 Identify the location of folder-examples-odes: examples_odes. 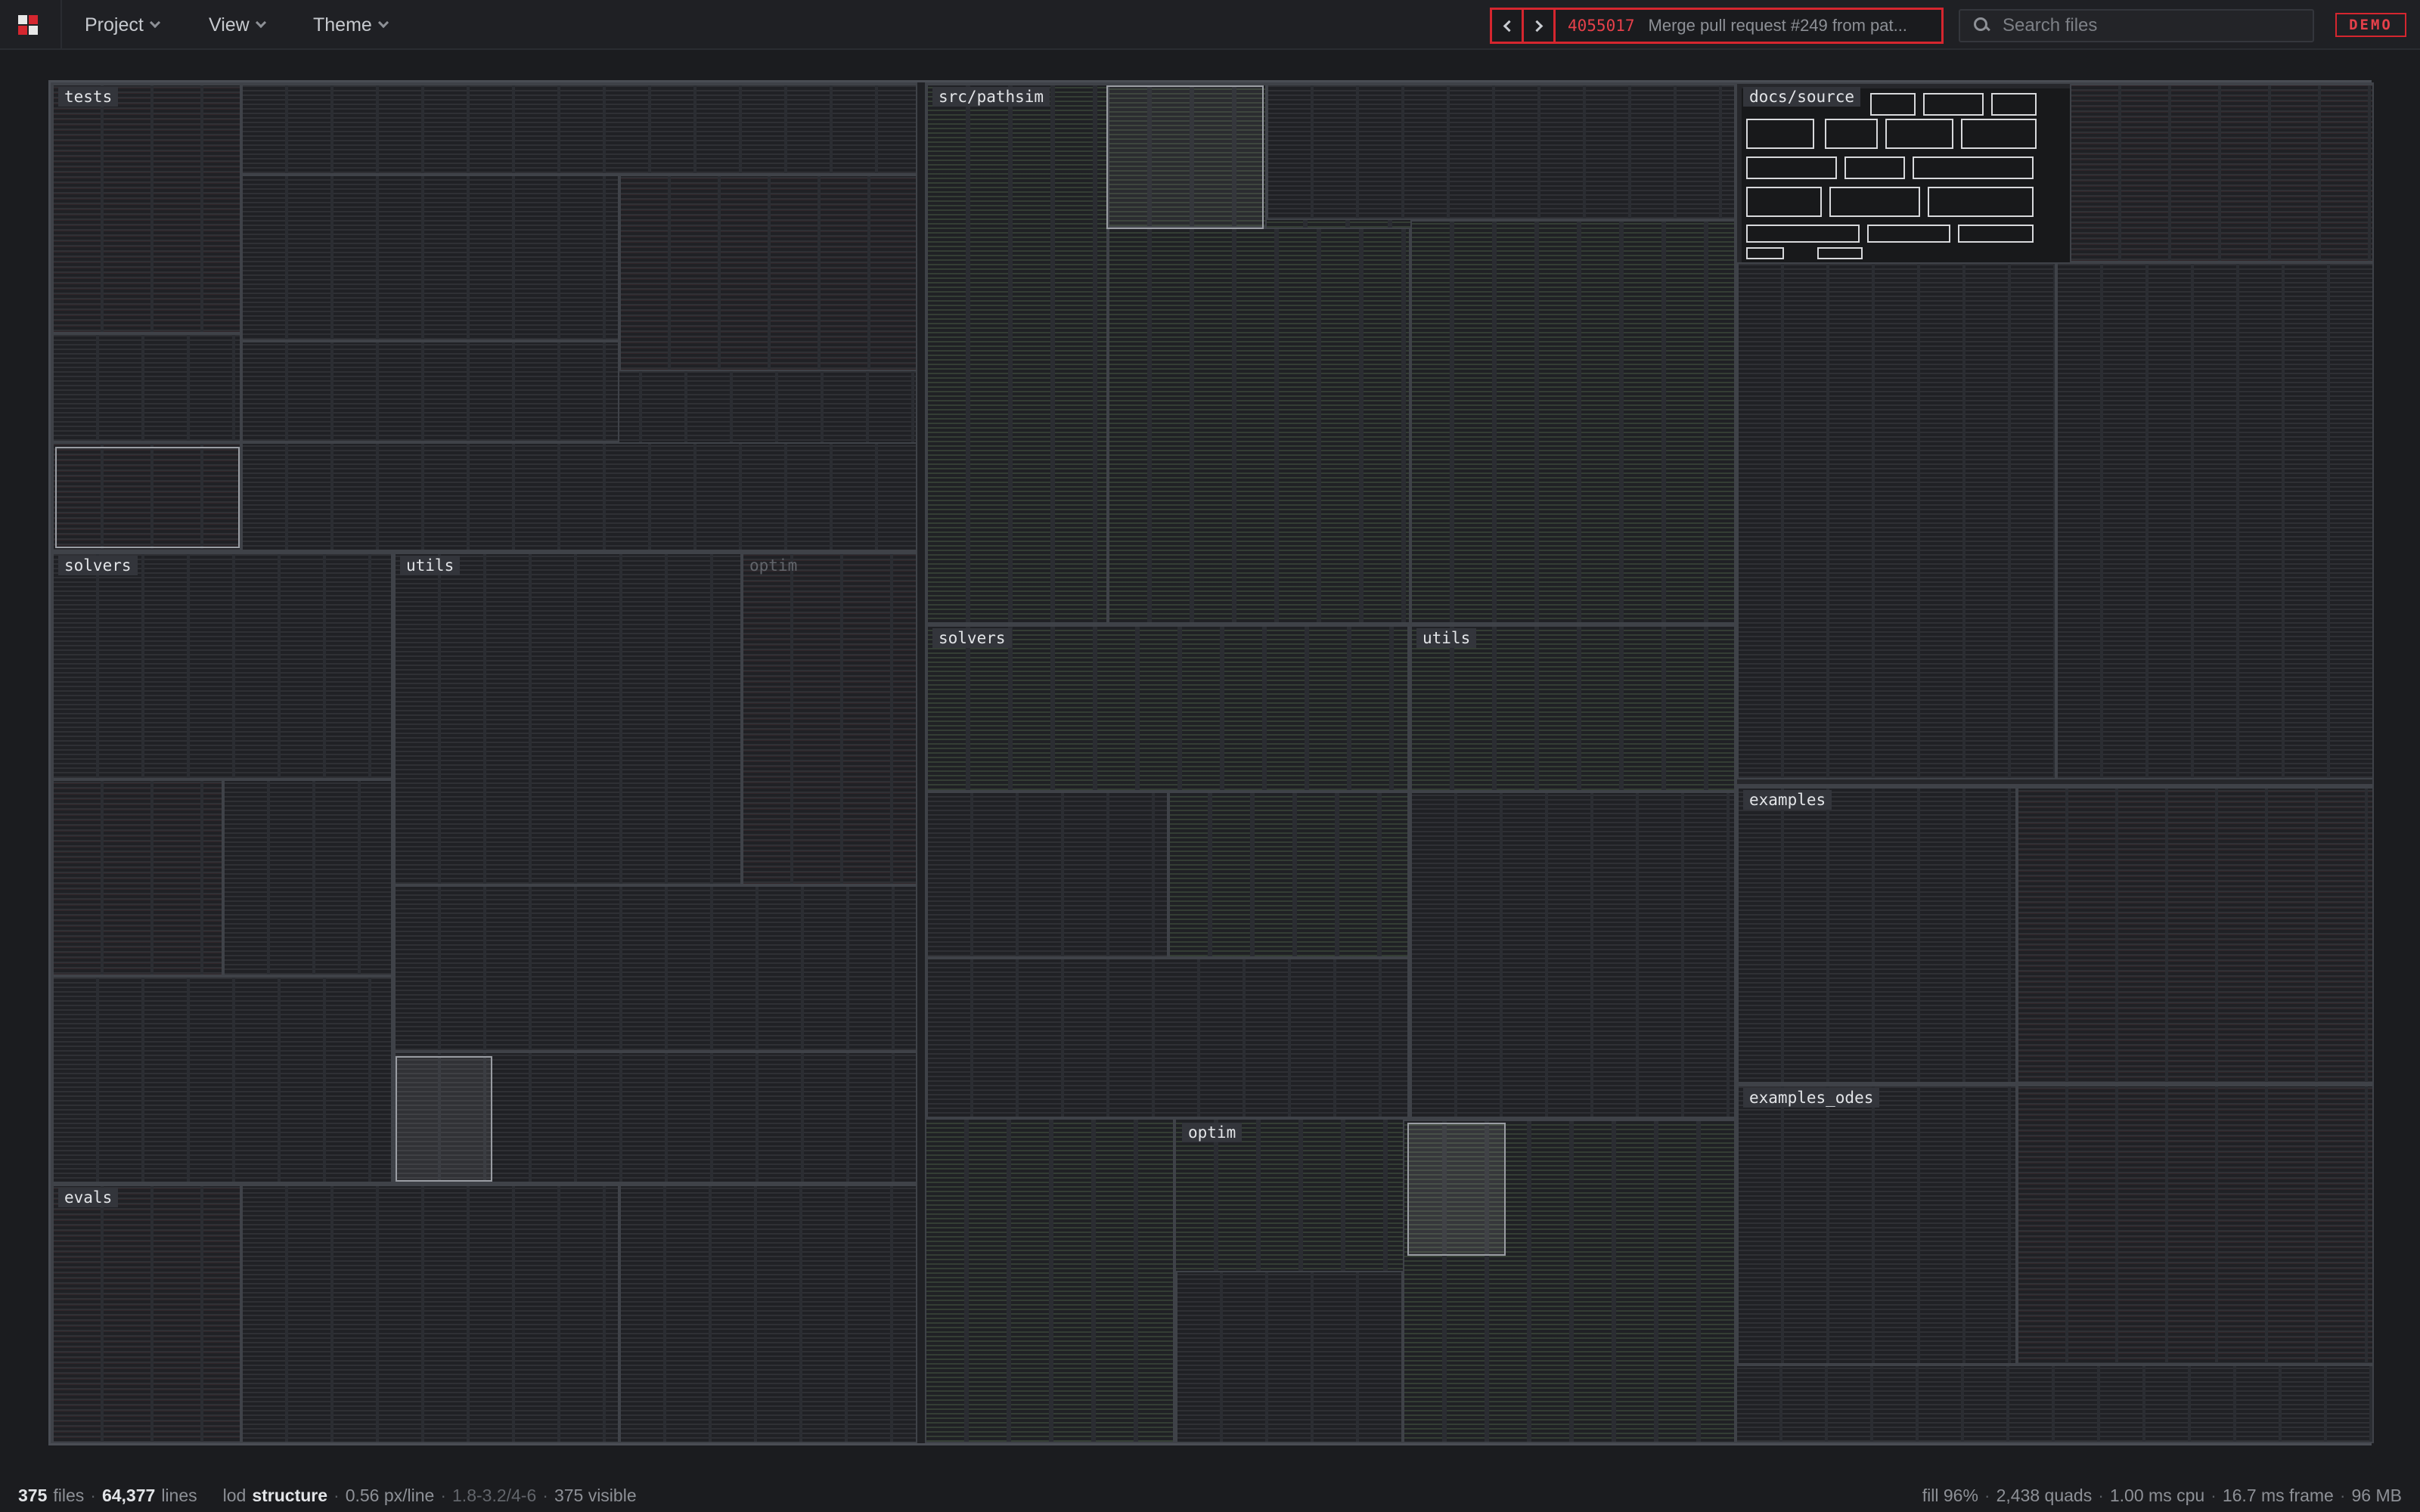
(2055, 1224).